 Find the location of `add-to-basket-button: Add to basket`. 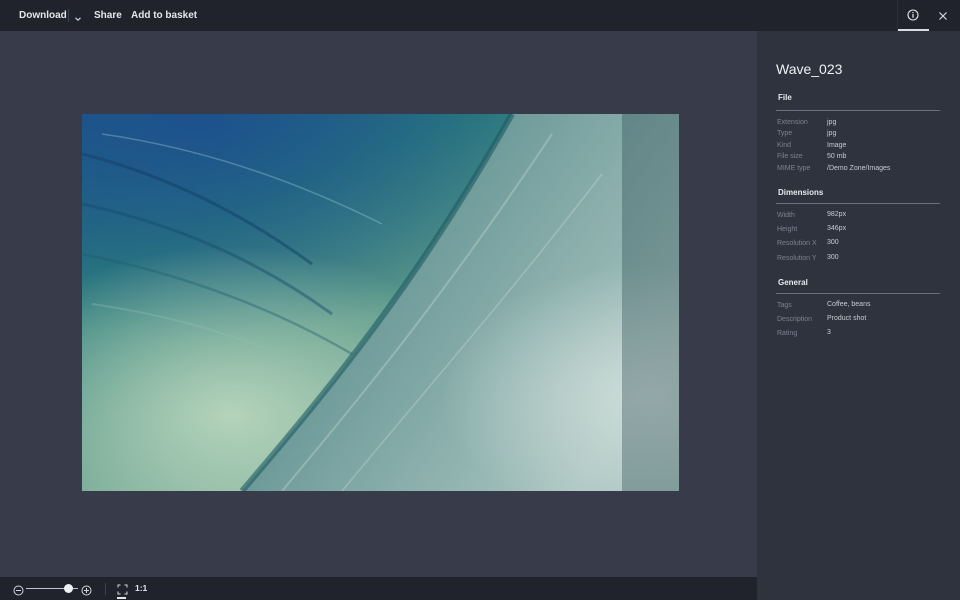

add-to-basket-button: Add to basket is located at coordinates (164, 15).